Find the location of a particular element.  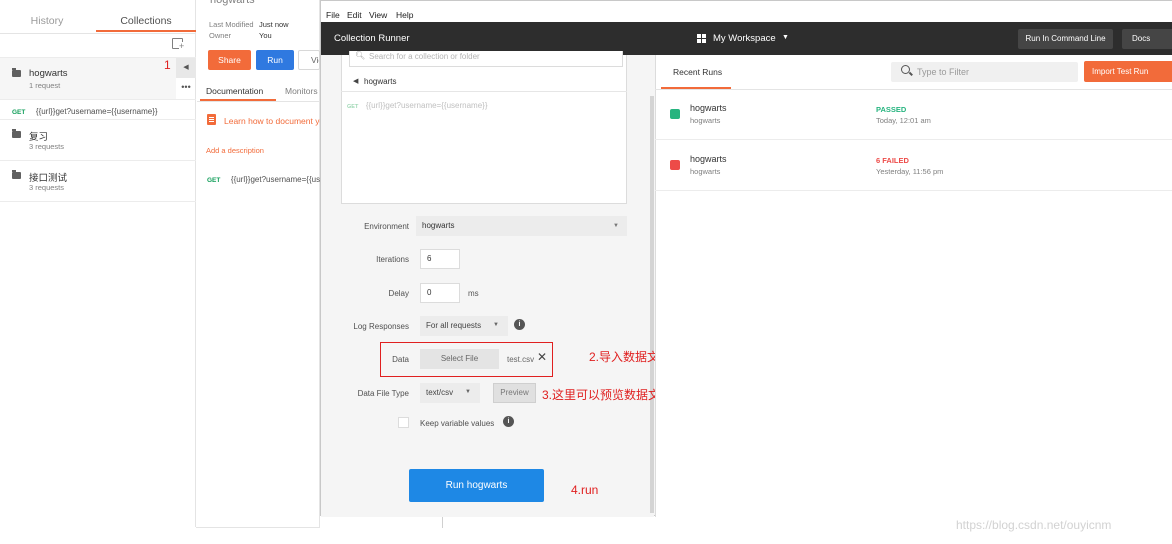

delay-label: Delay is located at coordinates (398, 293).